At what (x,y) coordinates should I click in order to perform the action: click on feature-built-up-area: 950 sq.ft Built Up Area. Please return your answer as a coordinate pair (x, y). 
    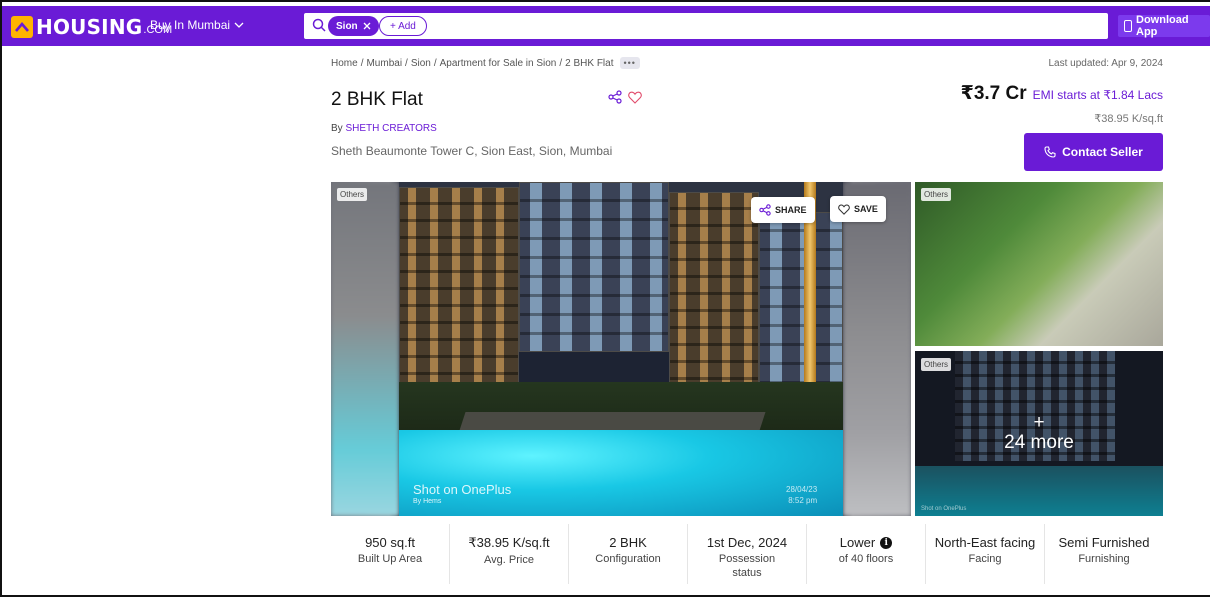
    Looking at the image, I should click on (390, 554).